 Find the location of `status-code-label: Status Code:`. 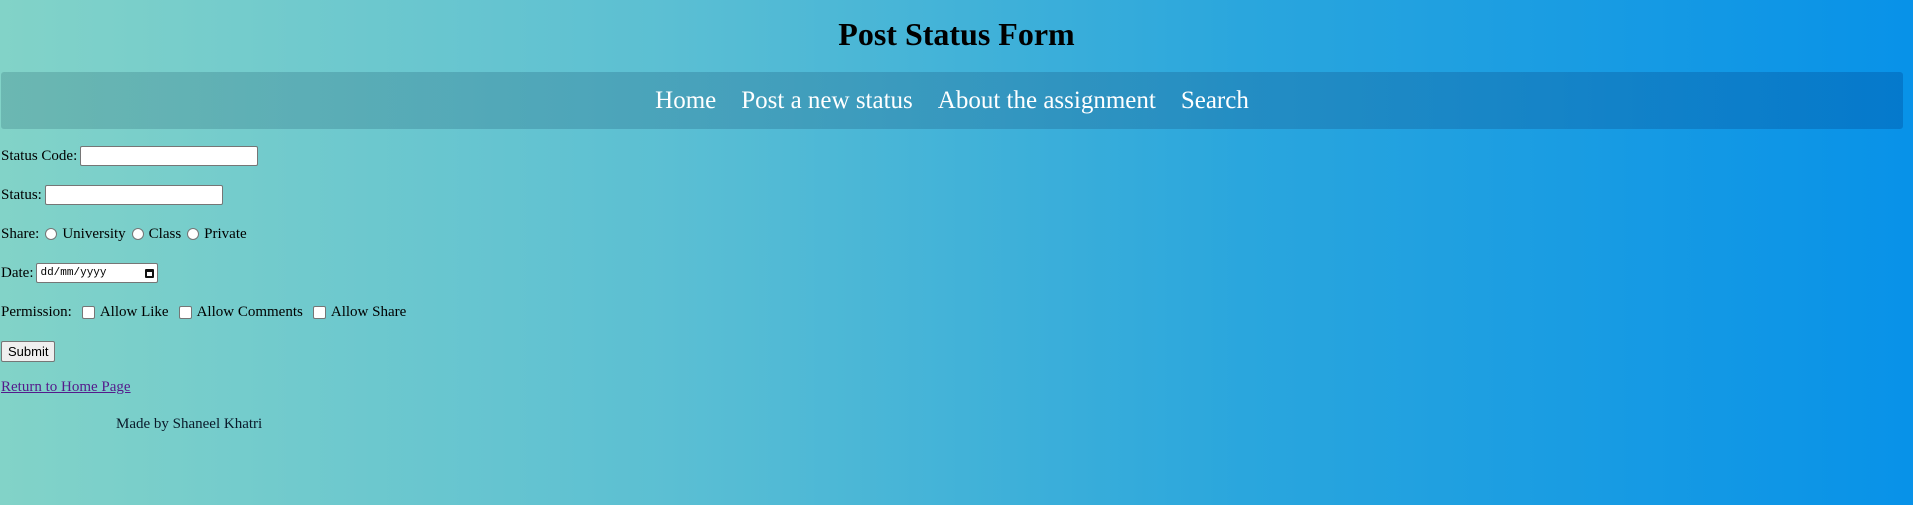

status-code-label: Status Code: is located at coordinates (39, 156).